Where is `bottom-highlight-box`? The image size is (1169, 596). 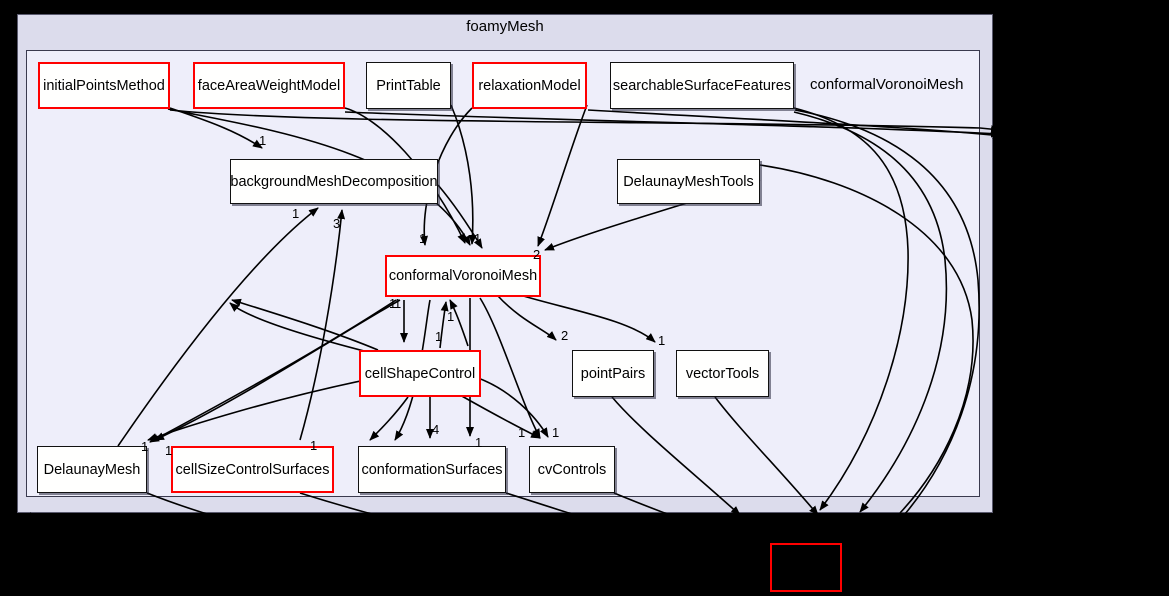
bottom-highlight-box is located at coordinates (806, 567).